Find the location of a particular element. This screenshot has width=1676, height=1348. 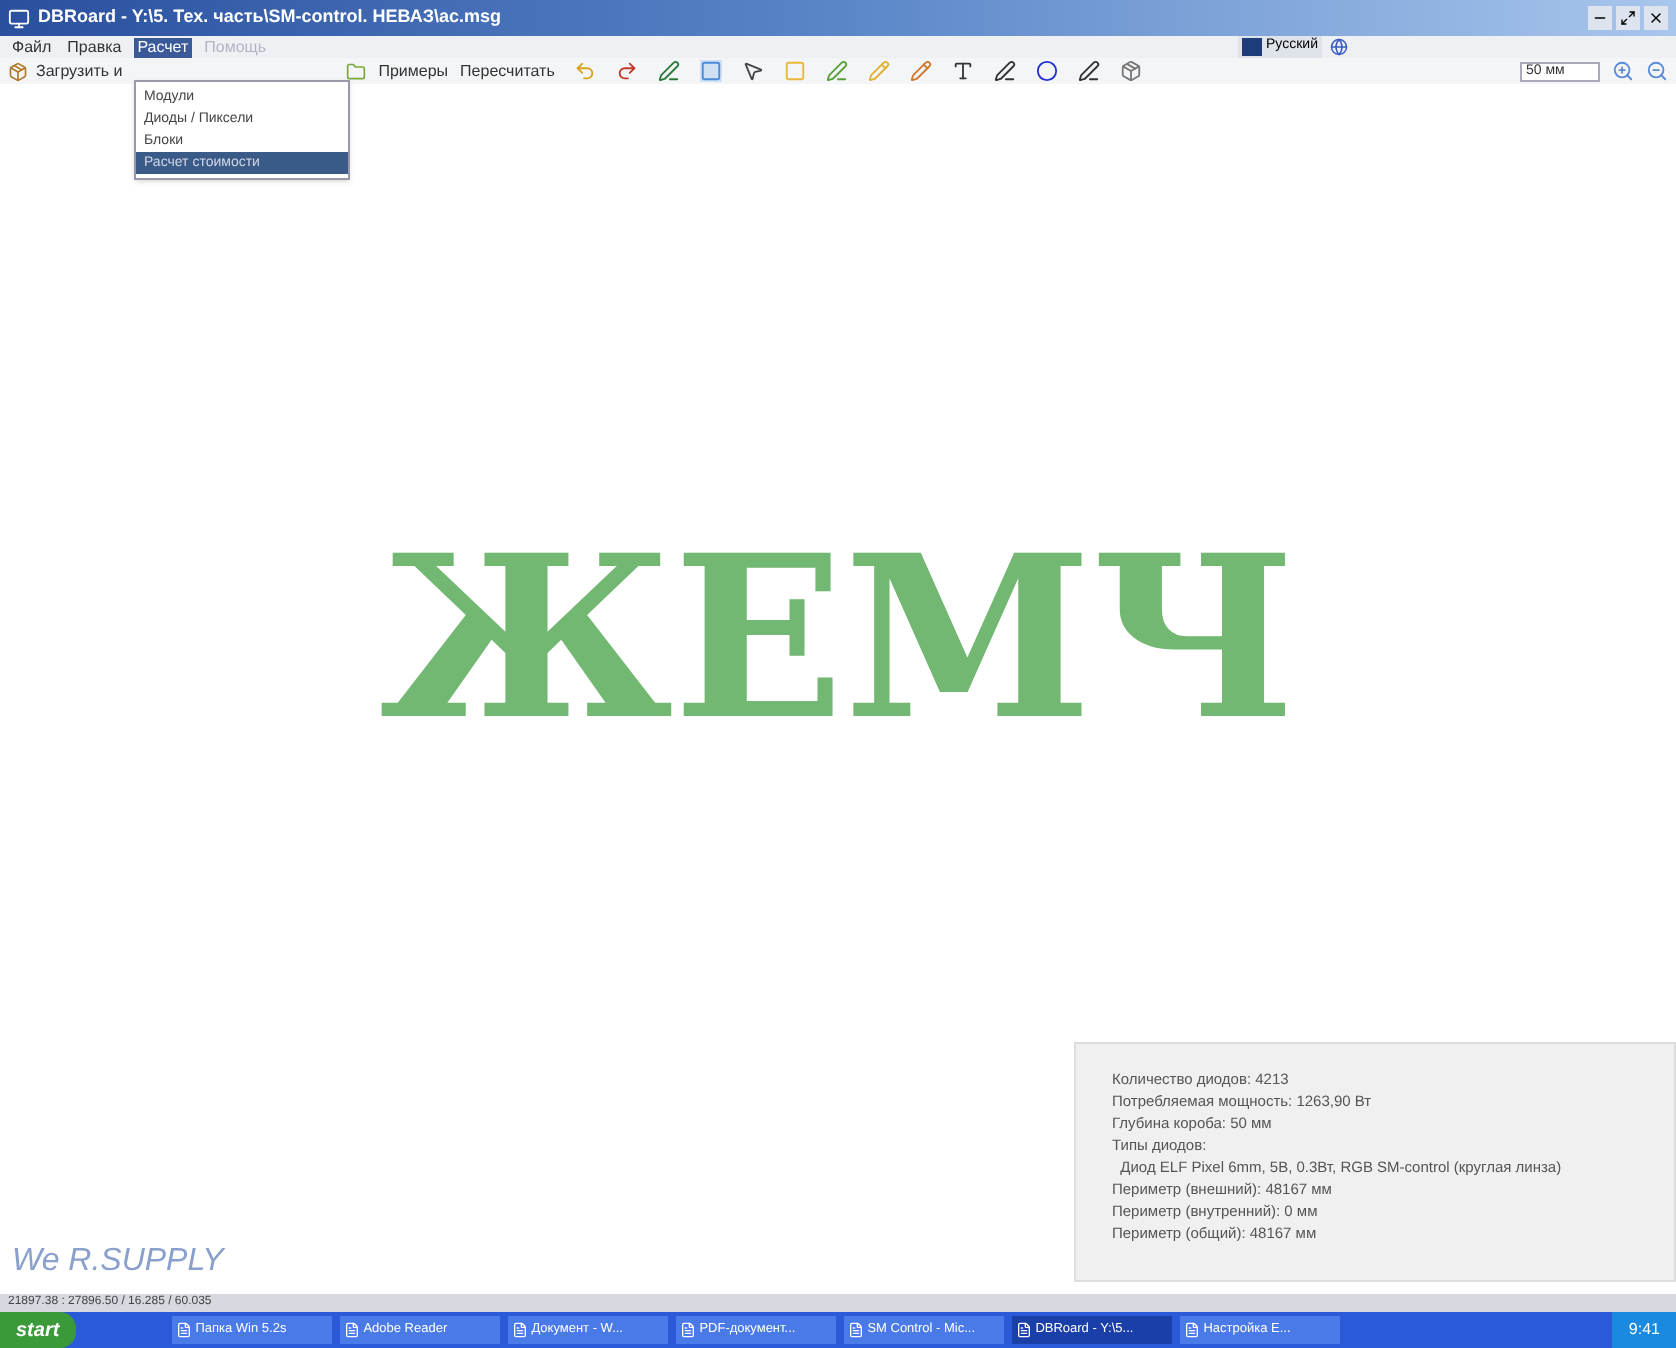

tool-redo-icon is located at coordinates (627, 71).